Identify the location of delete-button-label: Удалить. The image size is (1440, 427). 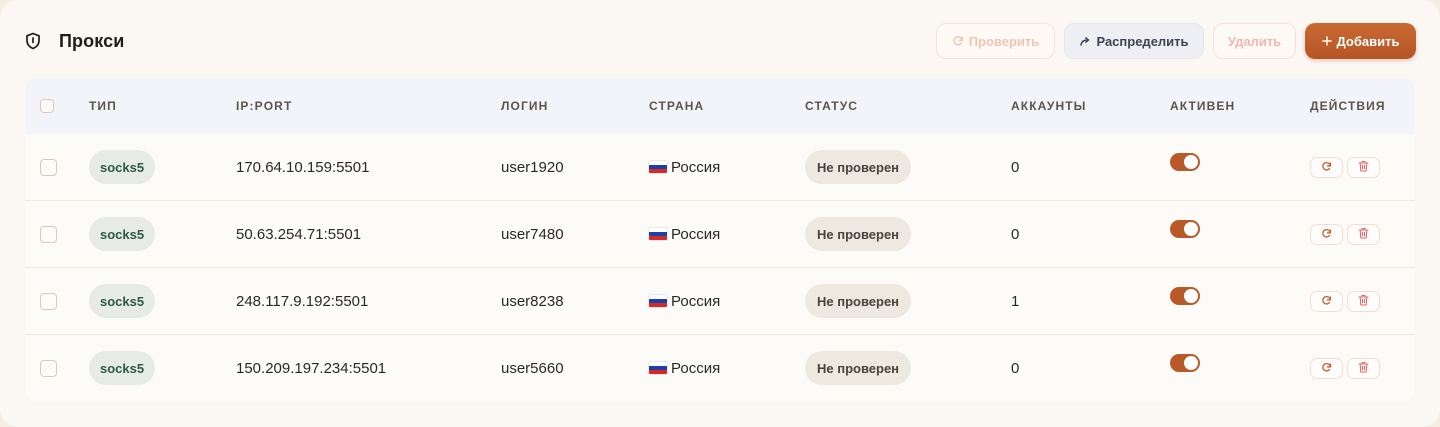
(1254, 41).